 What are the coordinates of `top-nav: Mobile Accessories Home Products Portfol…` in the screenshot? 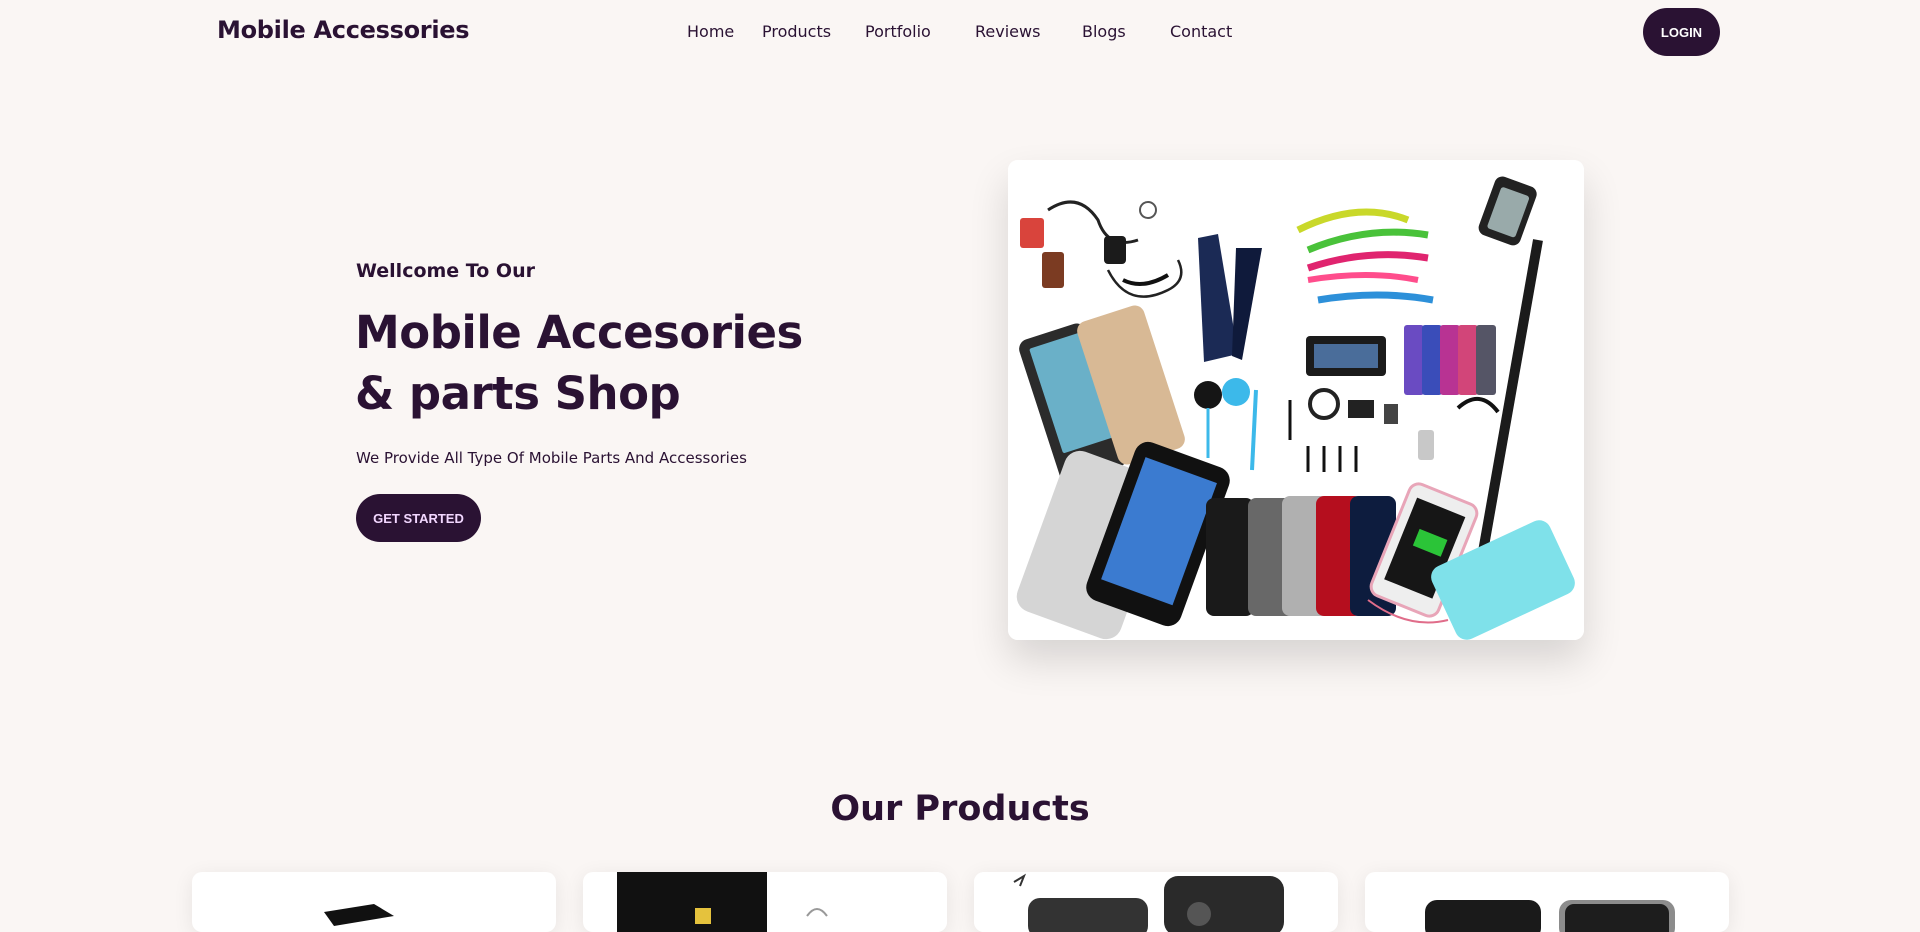 It's located at (960, 32).